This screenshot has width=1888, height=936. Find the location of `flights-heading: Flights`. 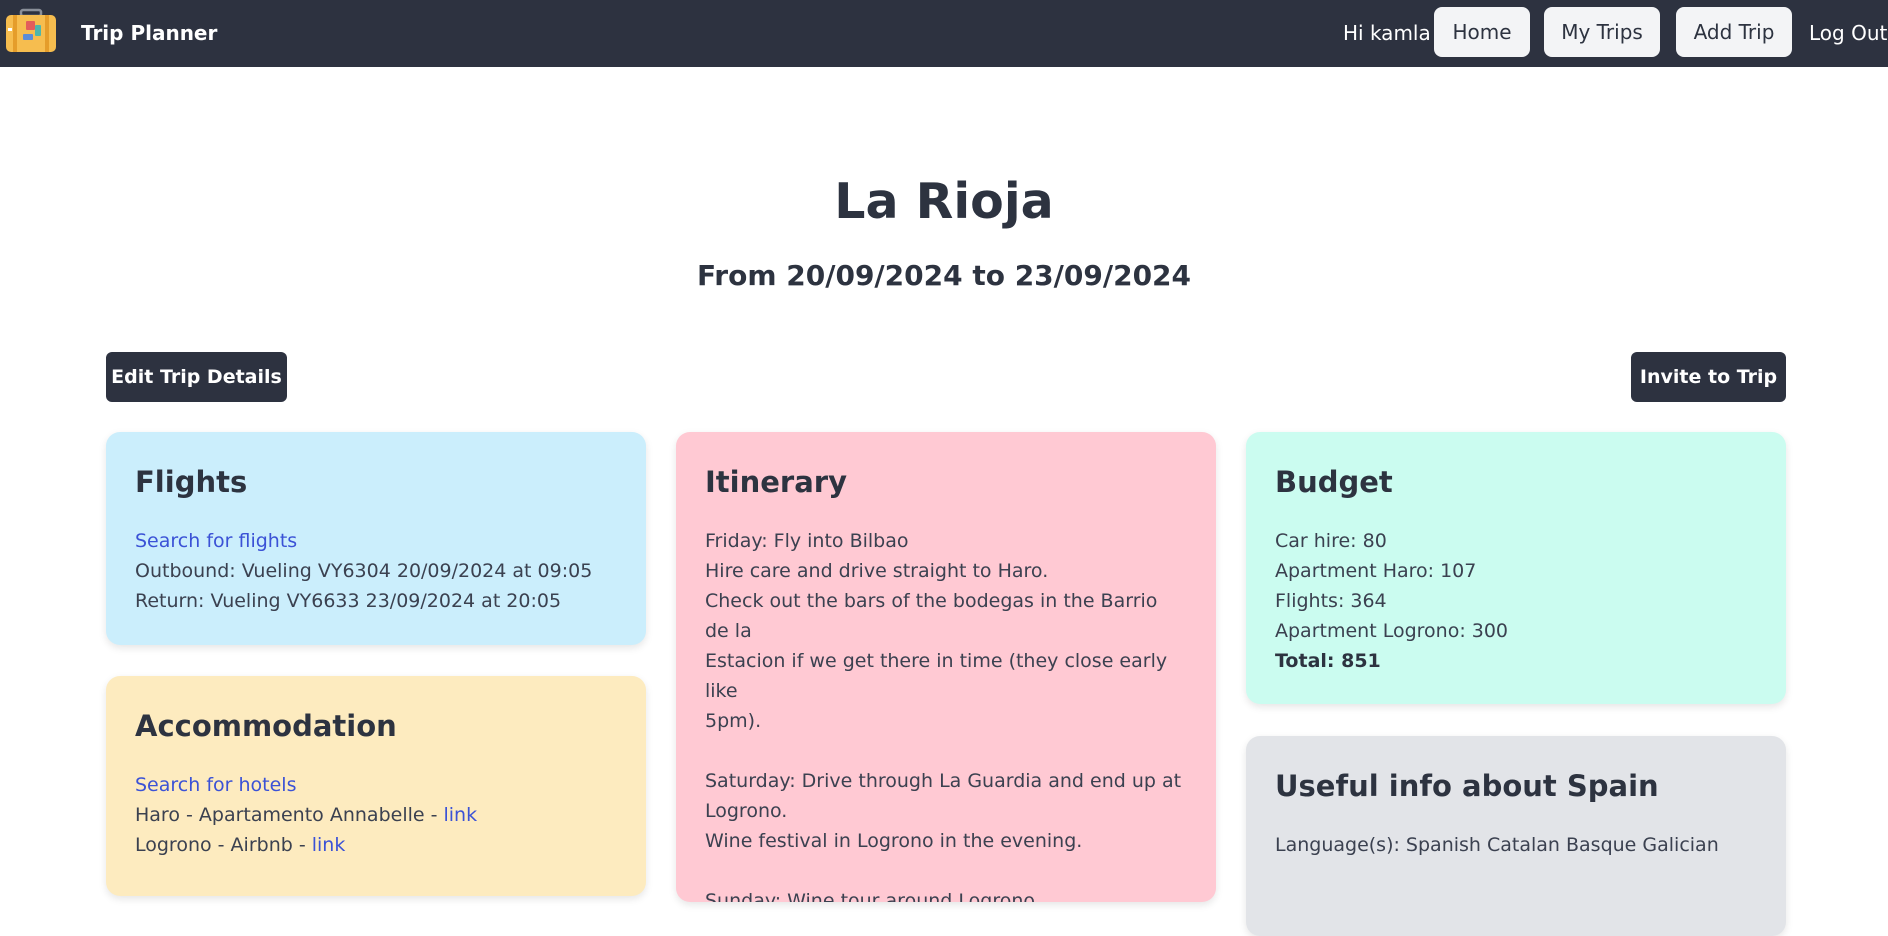

flights-heading: Flights is located at coordinates (191, 482).